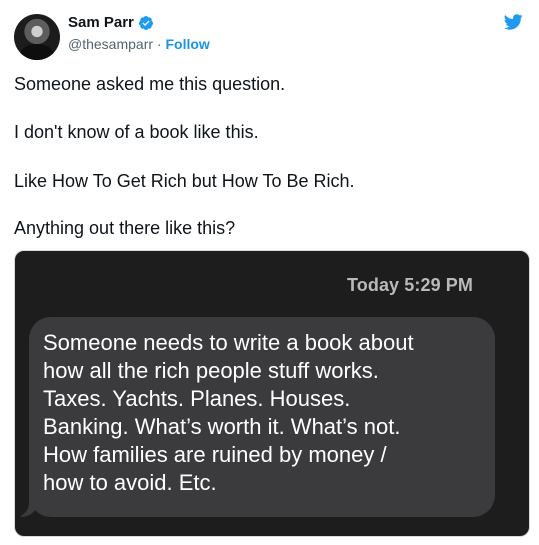 The height and width of the screenshot is (545, 539). What do you see at coordinates (410, 285) in the screenshot?
I see `message-timestamp: Today 5:29 PM` at bounding box center [410, 285].